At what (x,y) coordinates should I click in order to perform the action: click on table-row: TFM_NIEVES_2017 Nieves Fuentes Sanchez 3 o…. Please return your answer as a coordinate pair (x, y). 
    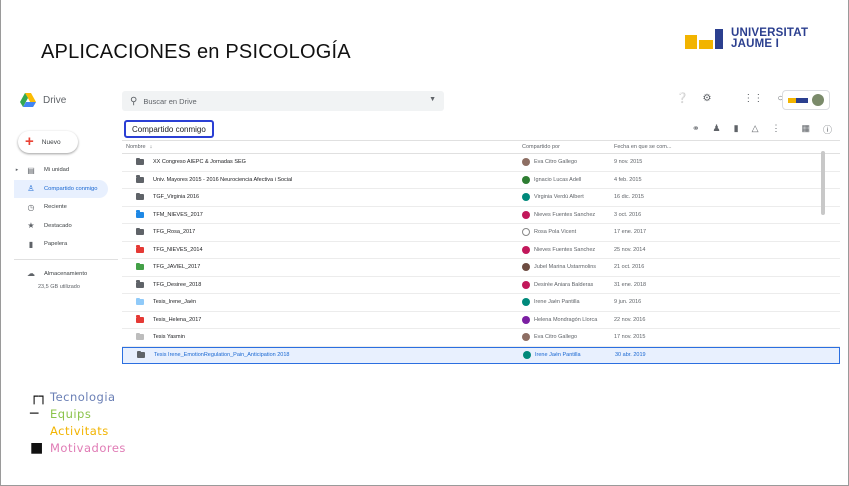
    Looking at the image, I should click on (481, 215).